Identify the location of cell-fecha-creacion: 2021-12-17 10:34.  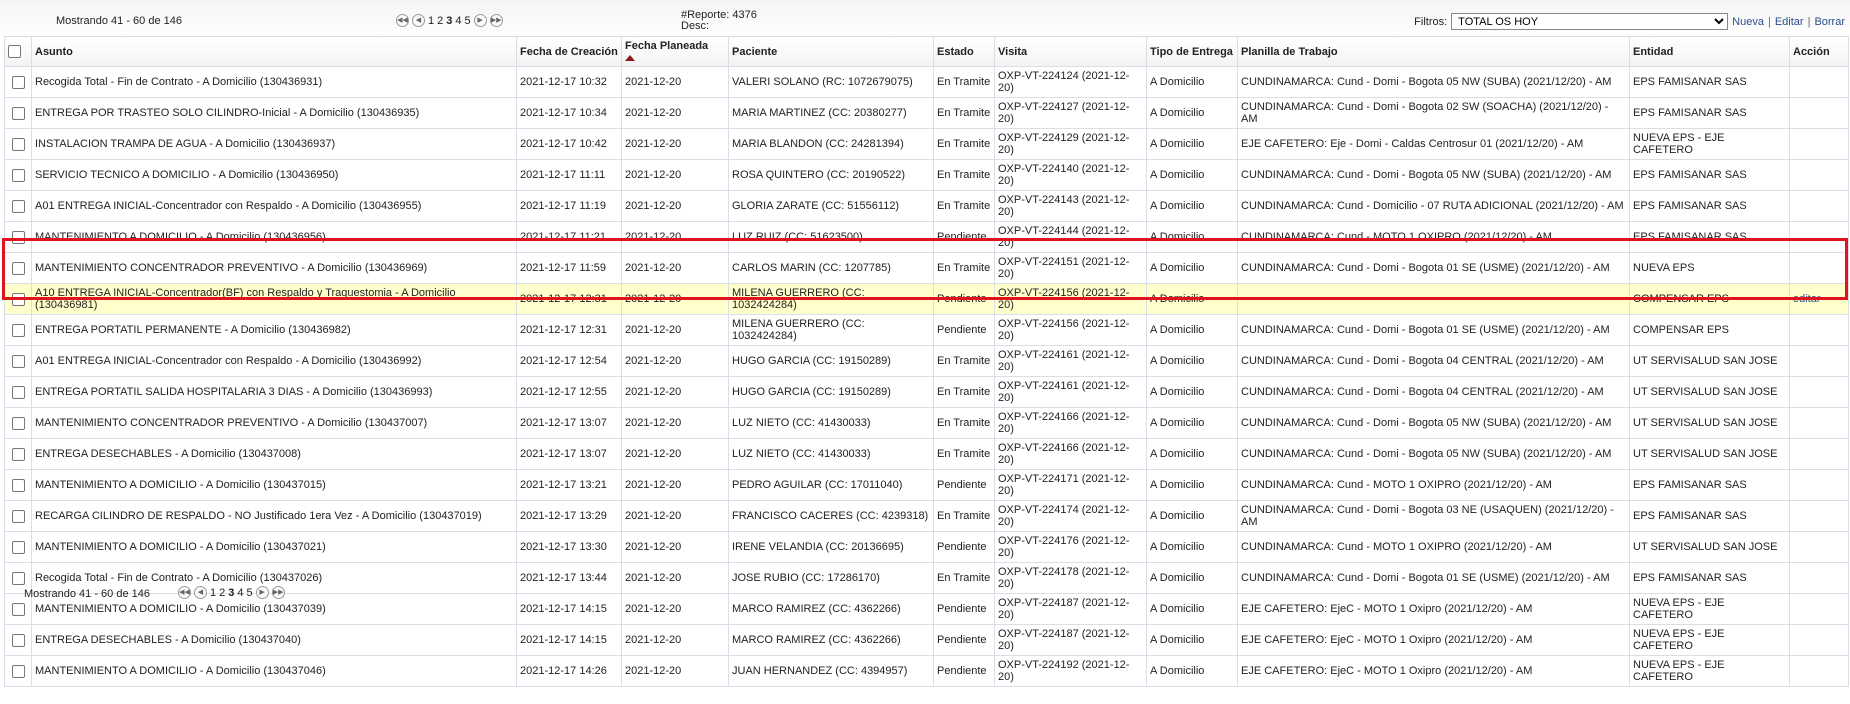
(569, 113).